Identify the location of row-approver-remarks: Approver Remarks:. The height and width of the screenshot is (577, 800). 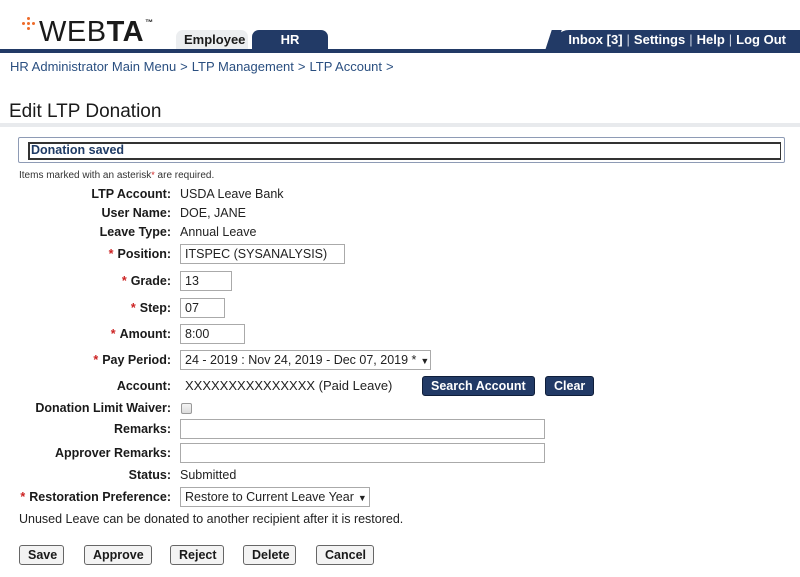
(400, 453).